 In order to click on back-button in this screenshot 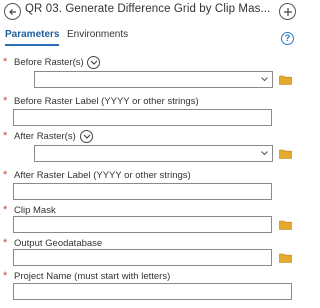, I will do `click(12, 11)`.